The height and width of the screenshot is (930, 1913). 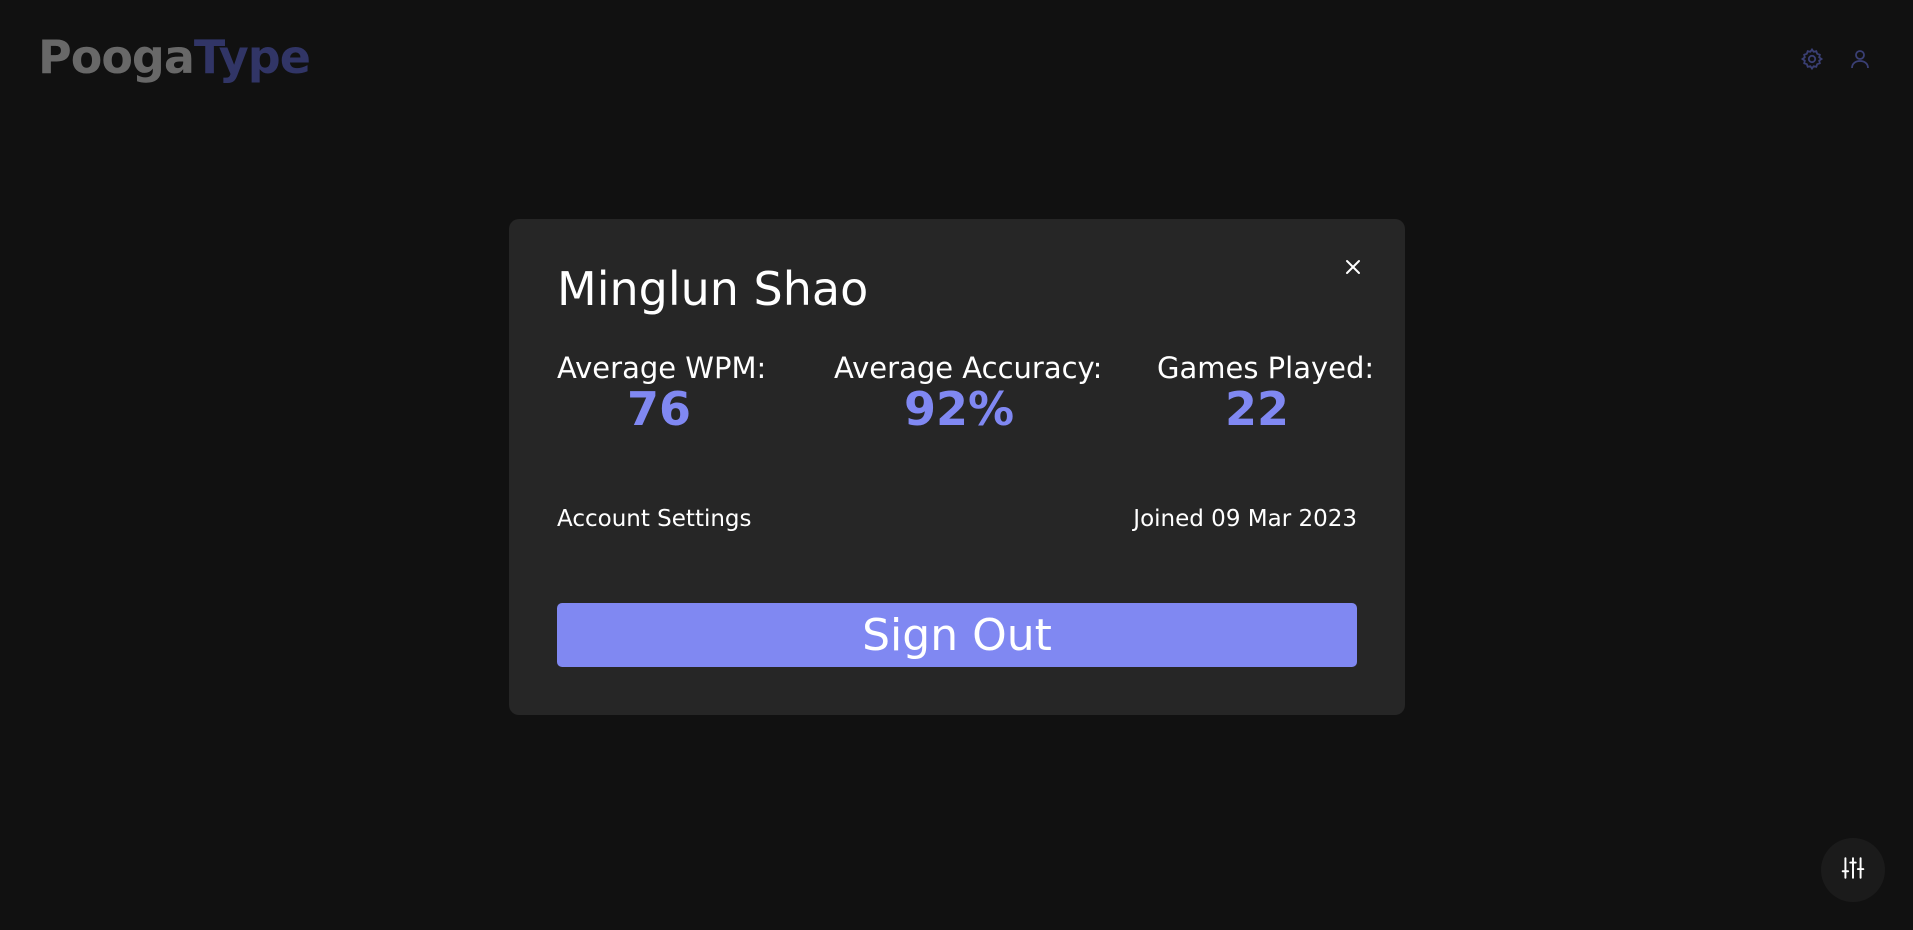 What do you see at coordinates (1266, 368) in the screenshot?
I see `stat-games-label: Games Played:` at bounding box center [1266, 368].